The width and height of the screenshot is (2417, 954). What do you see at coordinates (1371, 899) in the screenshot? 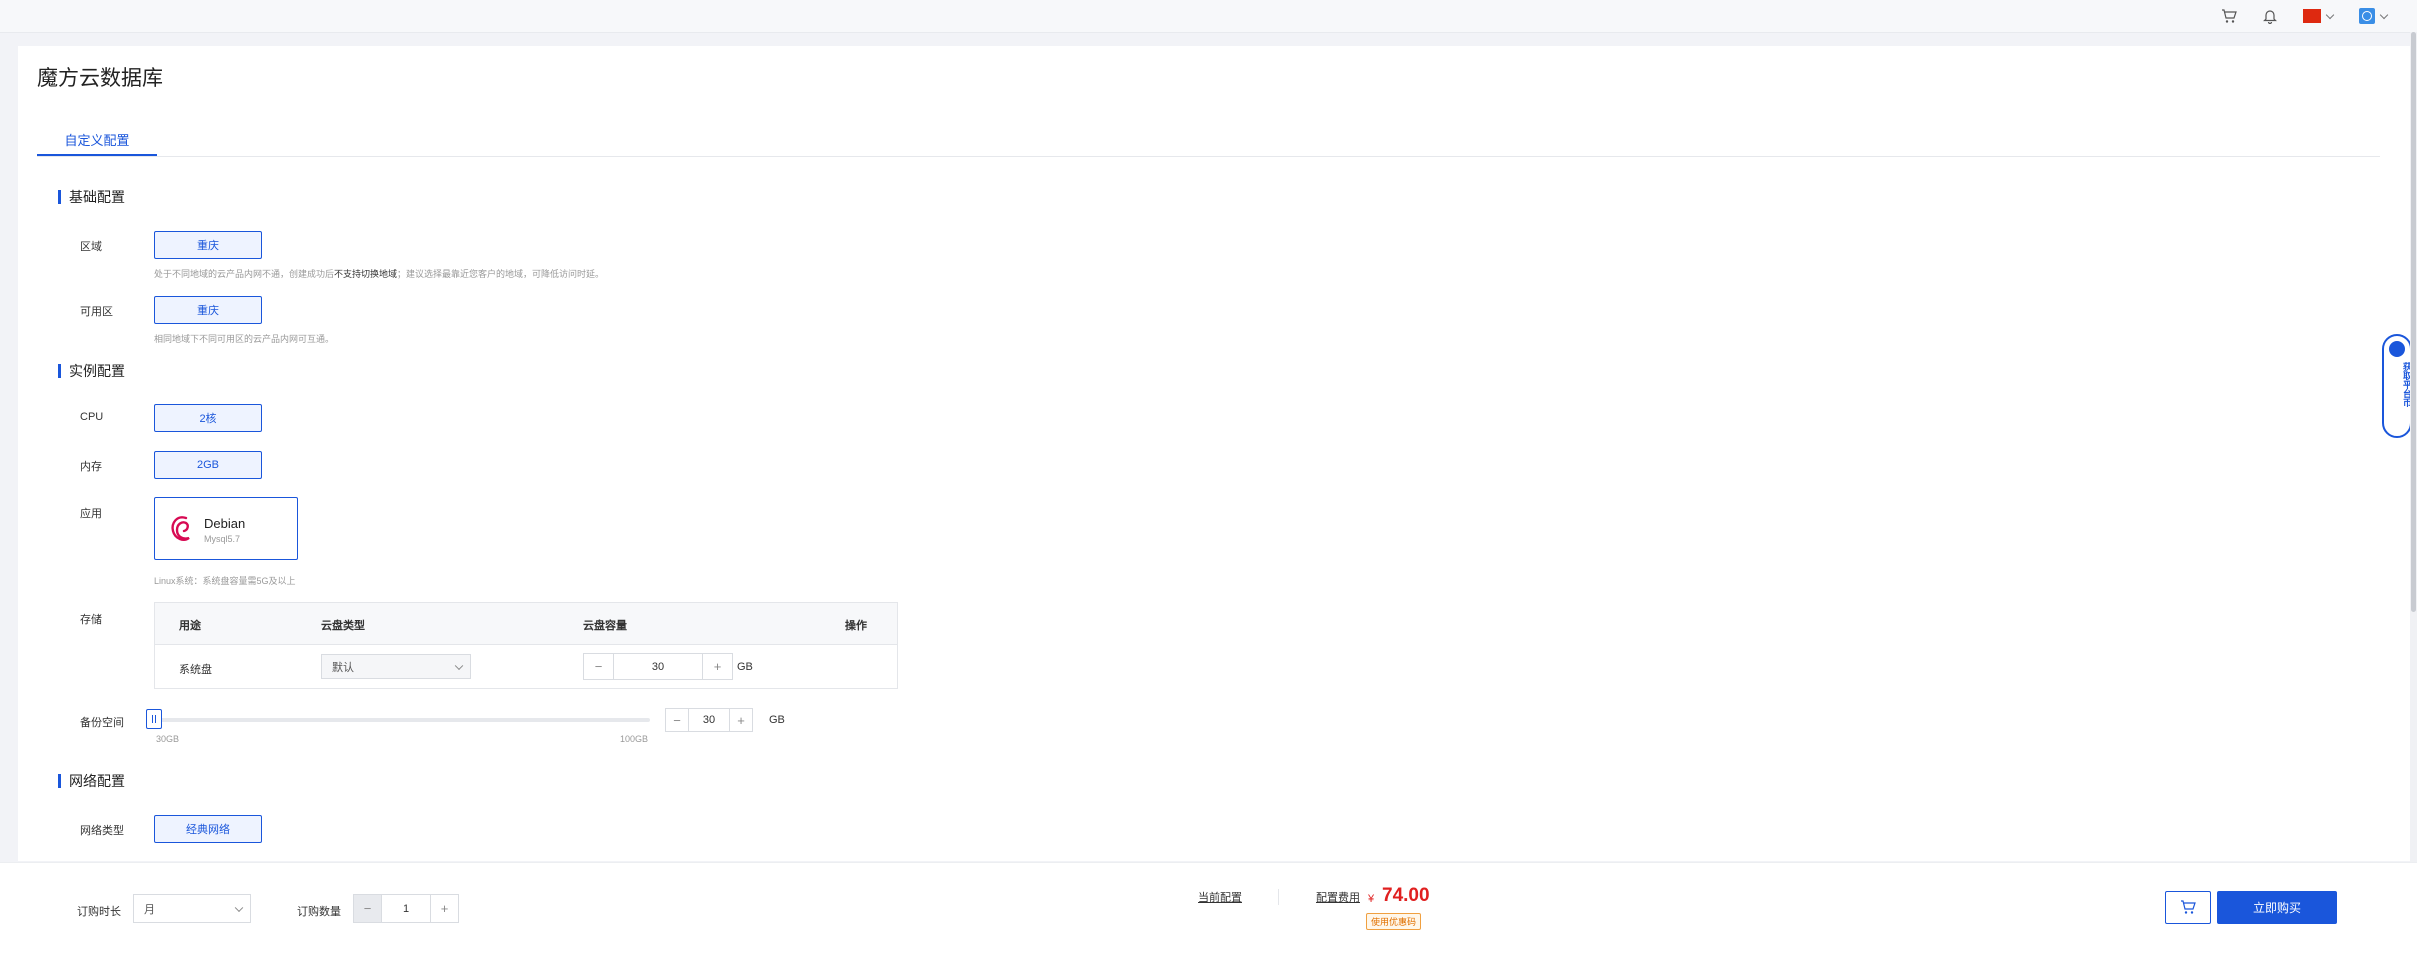
I see `currency-symbol: ¥` at bounding box center [1371, 899].